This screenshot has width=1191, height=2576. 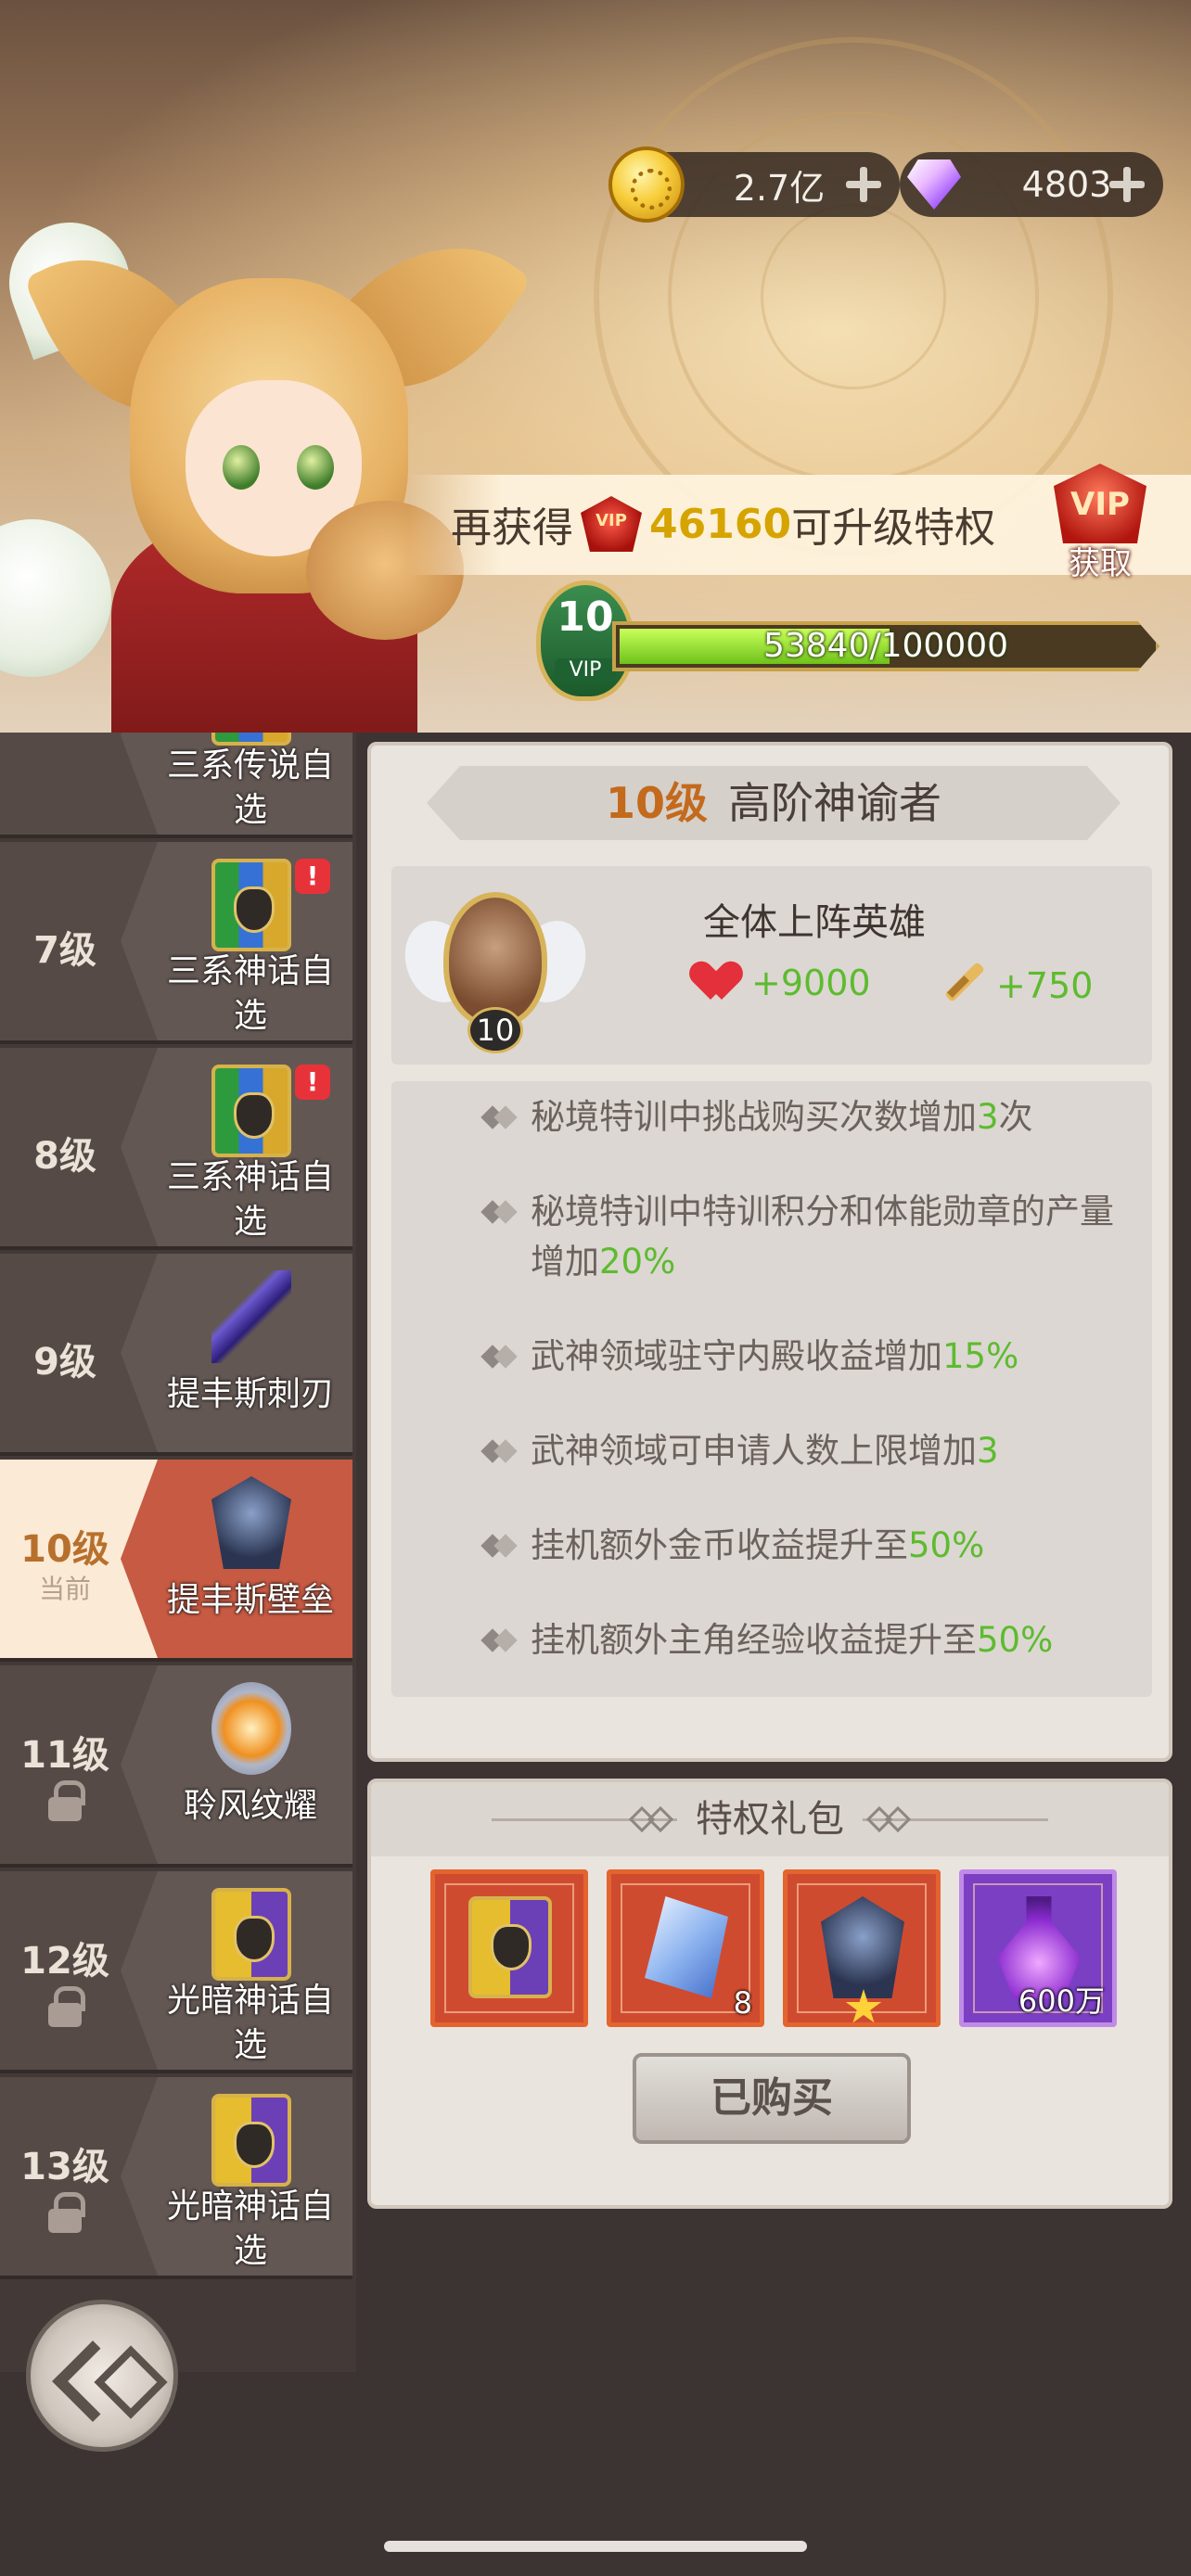 What do you see at coordinates (64, 1755) in the screenshot?
I see `level-label: 11级` at bounding box center [64, 1755].